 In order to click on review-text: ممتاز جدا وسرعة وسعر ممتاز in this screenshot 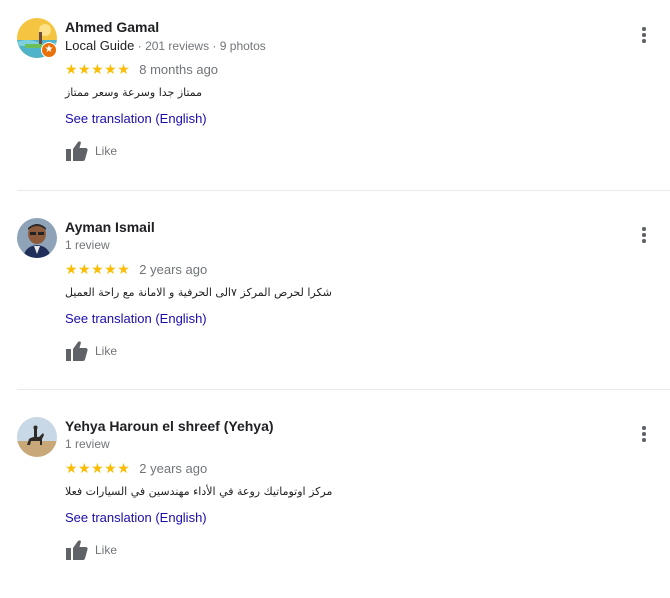, I will do `click(134, 92)`.